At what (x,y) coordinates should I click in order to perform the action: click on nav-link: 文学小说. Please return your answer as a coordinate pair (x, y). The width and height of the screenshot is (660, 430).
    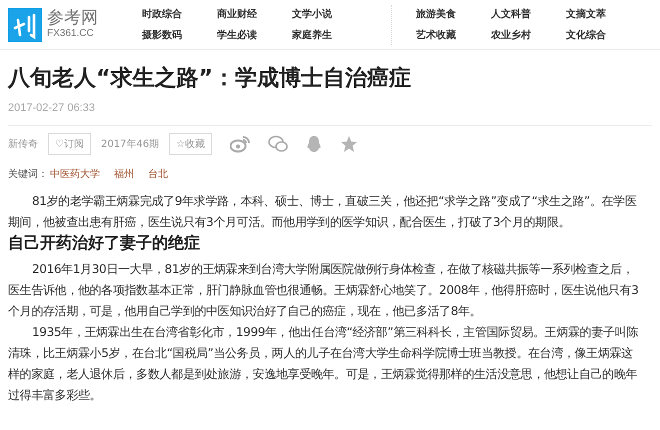
    Looking at the image, I should click on (329, 14).